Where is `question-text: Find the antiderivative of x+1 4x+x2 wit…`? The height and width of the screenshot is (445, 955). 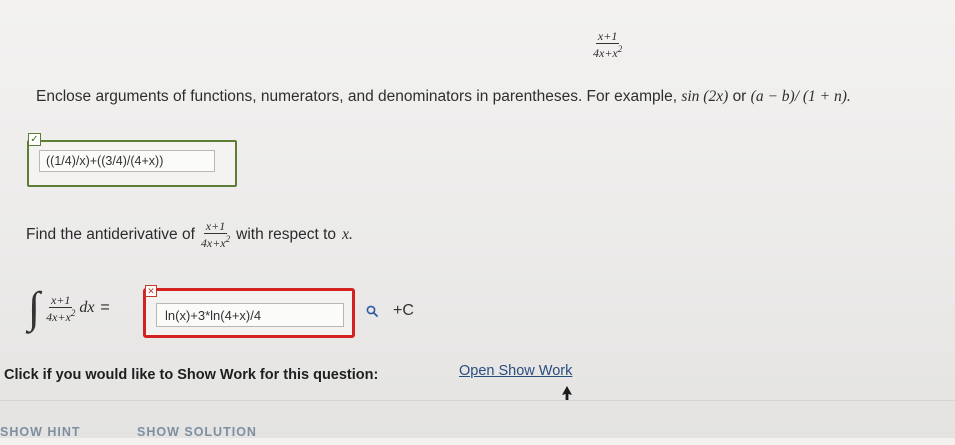 question-text: Find the antiderivative of x+1 4x+x2 wit… is located at coordinates (189, 234).